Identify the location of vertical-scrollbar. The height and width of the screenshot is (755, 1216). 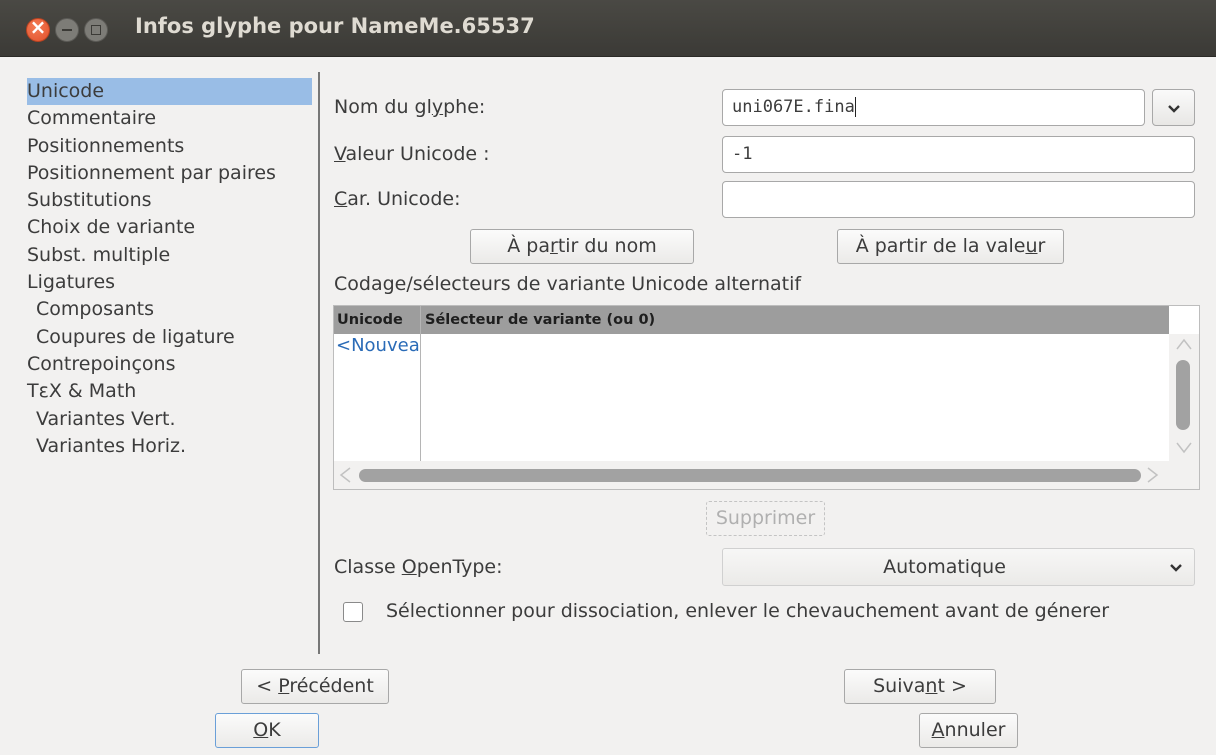
(1184, 398).